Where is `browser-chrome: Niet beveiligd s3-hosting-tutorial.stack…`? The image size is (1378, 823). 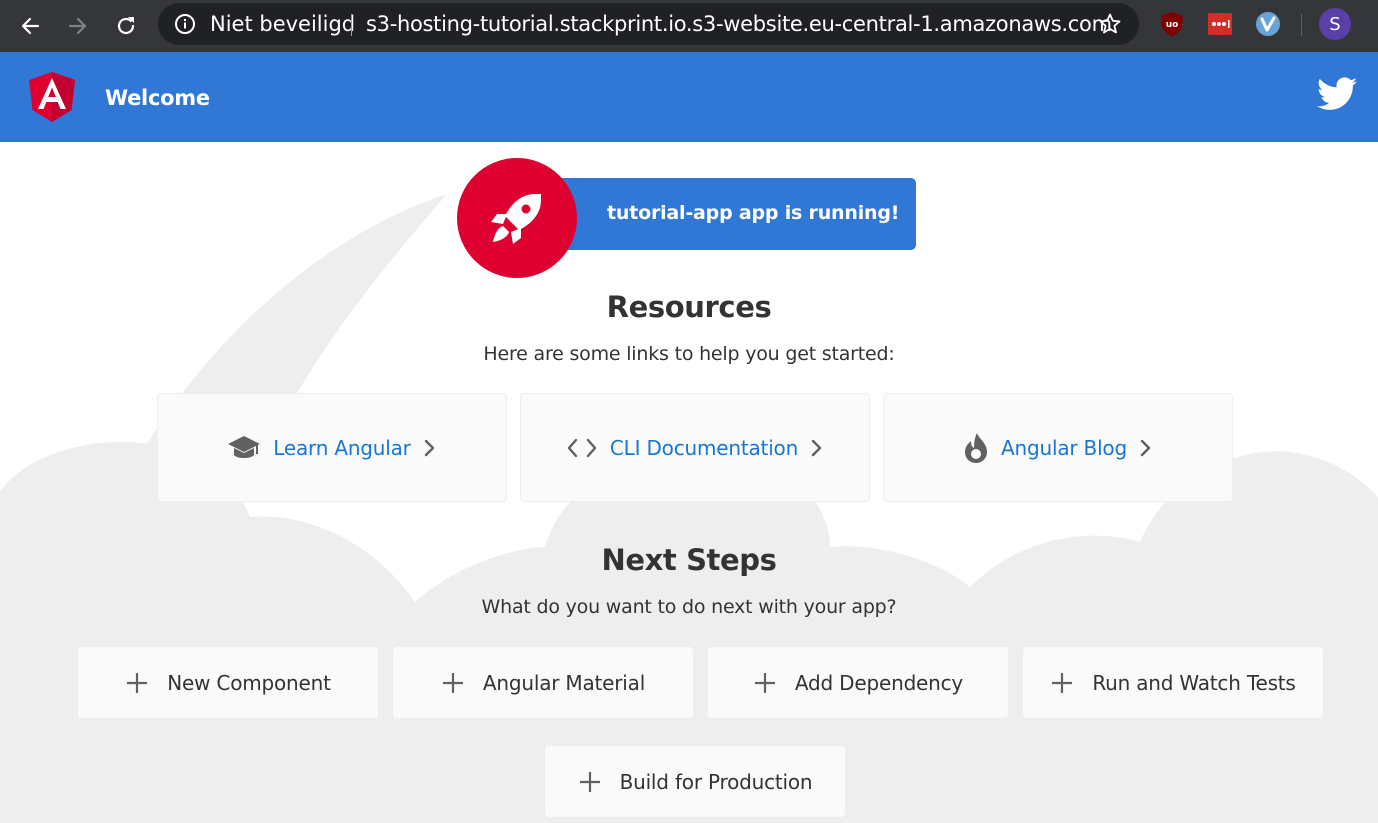
browser-chrome: Niet beveiligd s3-hosting-tutorial.stack… is located at coordinates (689, 26).